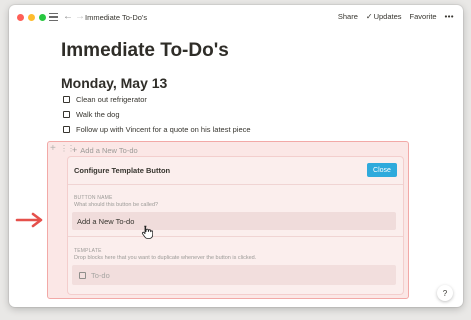 Image resolution: width=471 pixels, height=320 pixels. What do you see at coordinates (449, 16) in the screenshot?
I see `more-options-button: •••` at bounding box center [449, 16].